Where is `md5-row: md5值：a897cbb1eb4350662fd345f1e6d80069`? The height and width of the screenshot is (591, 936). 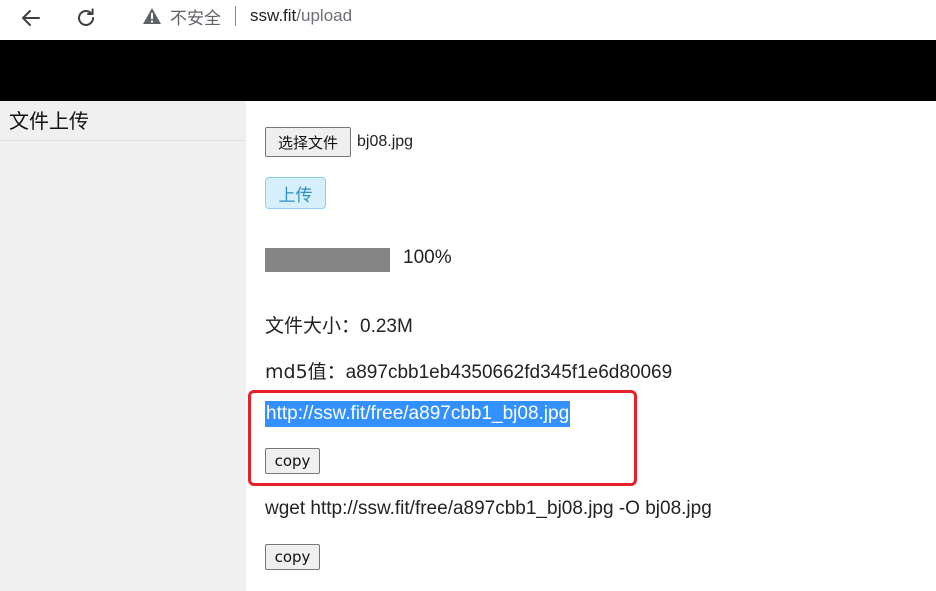 md5-row: md5值：a897cbb1eb4350662fd345f1e6d80069 is located at coordinates (468, 370).